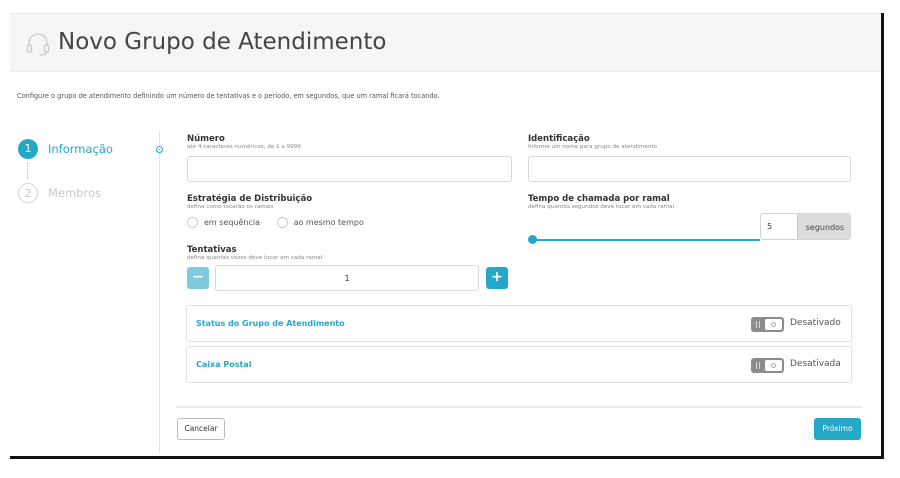 The width and height of the screenshot is (900, 478). What do you see at coordinates (88, 161) in the screenshot?
I see `step-informacao: 1 Informação` at bounding box center [88, 161].